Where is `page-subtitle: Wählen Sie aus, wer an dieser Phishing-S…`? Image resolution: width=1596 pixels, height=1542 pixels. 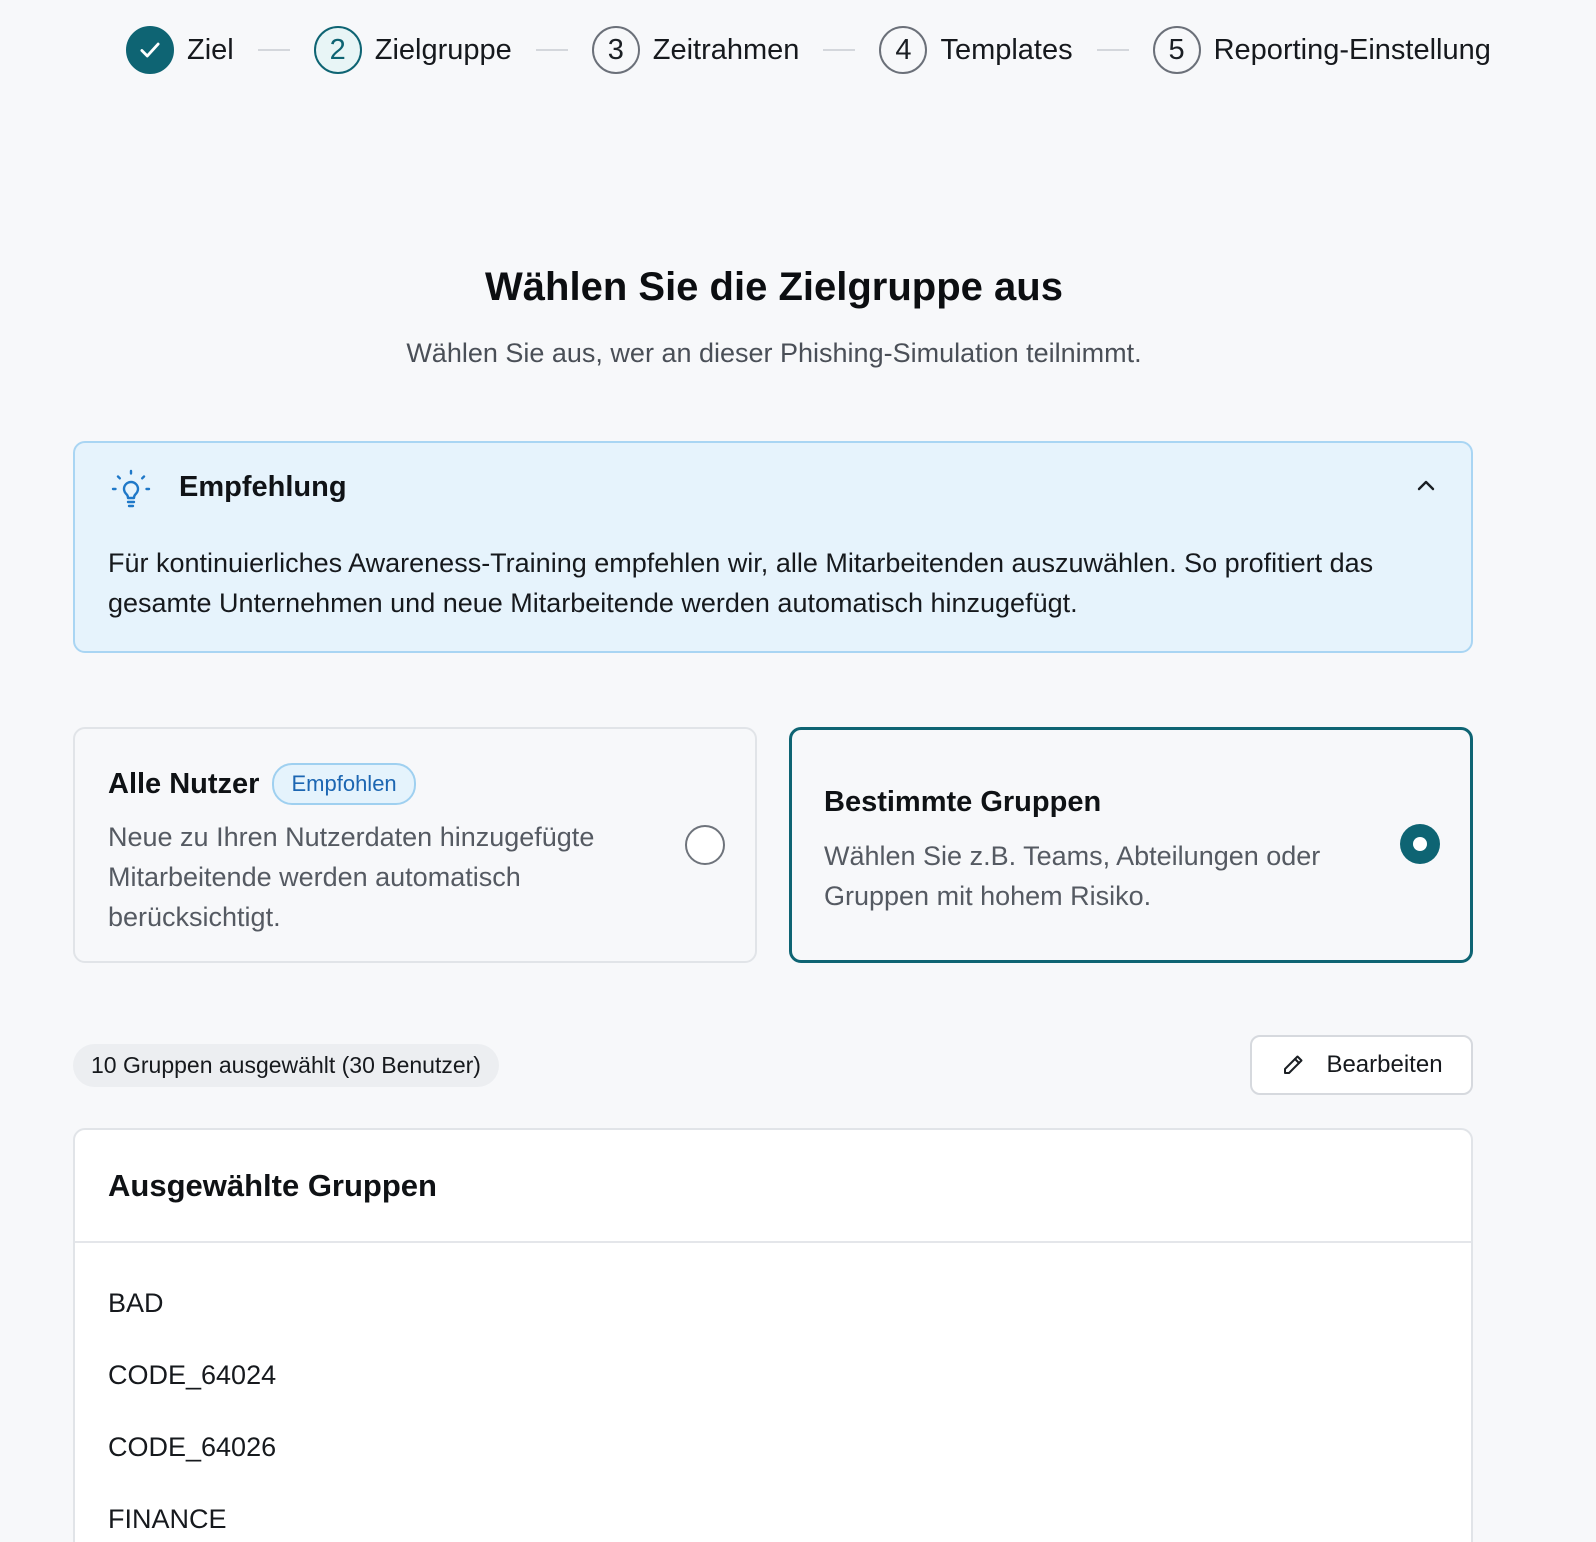 page-subtitle: Wählen Sie aus, wer an dieser Phishing-S… is located at coordinates (774, 353).